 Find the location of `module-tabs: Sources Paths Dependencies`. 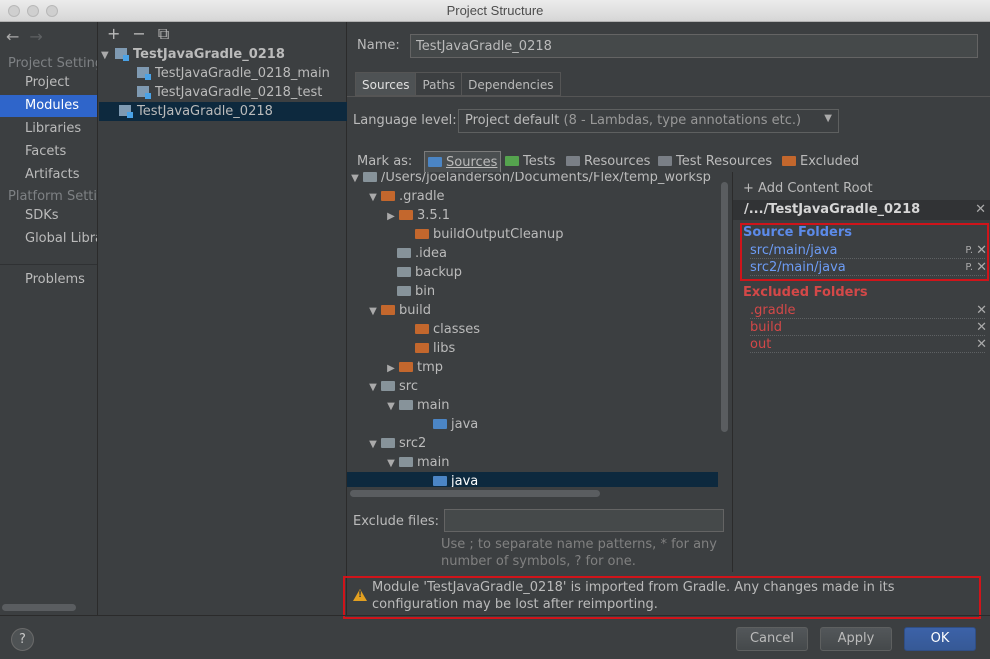

module-tabs: Sources Paths Dependencies is located at coordinates (458, 84).